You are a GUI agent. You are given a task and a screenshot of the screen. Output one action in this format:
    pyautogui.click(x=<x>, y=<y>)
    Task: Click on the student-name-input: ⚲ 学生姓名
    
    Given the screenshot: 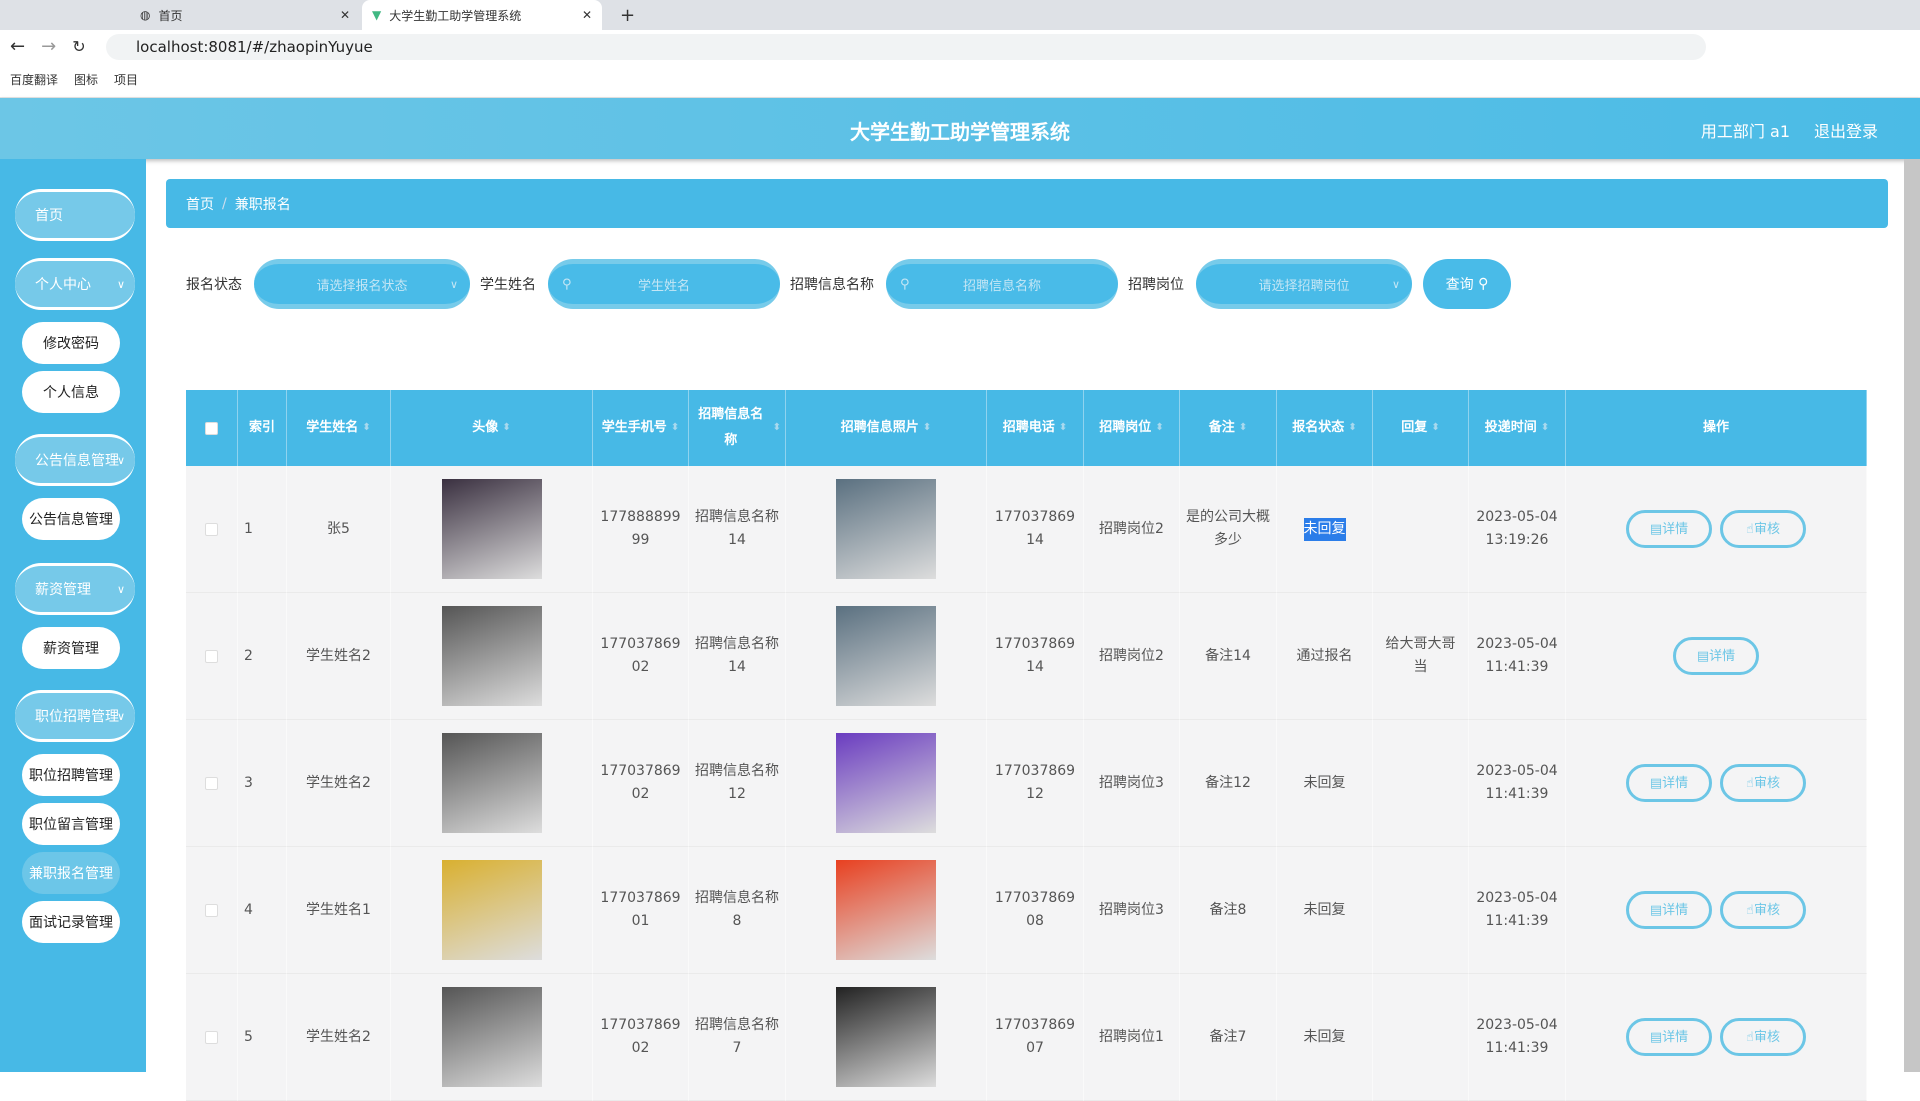 What is the action you would take?
    pyautogui.click(x=664, y=284)
    